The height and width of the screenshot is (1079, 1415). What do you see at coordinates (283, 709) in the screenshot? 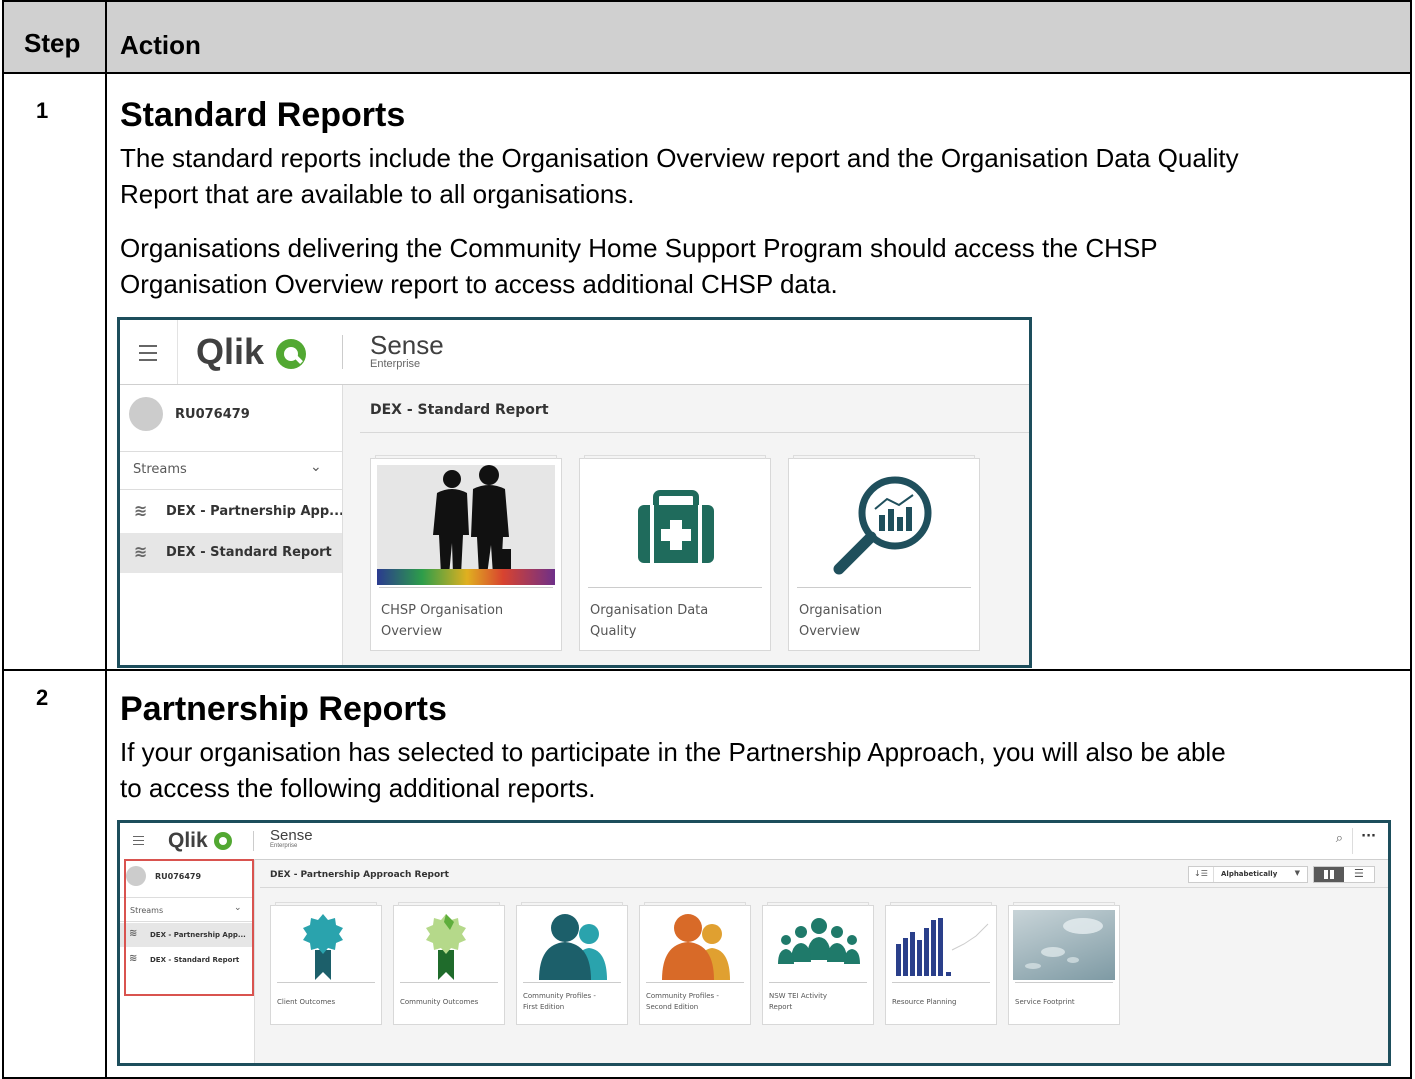
I see `section-title-partnership-reports: Partnership Reports` at bounding box center [283, 709].